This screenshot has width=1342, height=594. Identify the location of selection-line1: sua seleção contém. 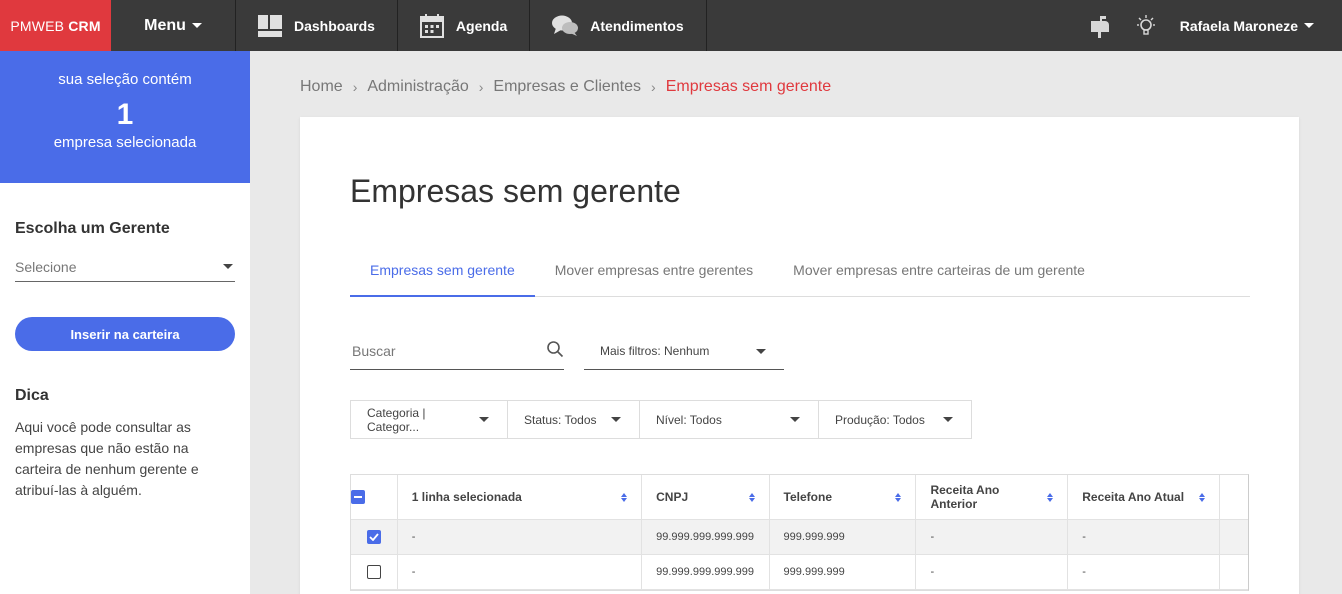
(125, 79).